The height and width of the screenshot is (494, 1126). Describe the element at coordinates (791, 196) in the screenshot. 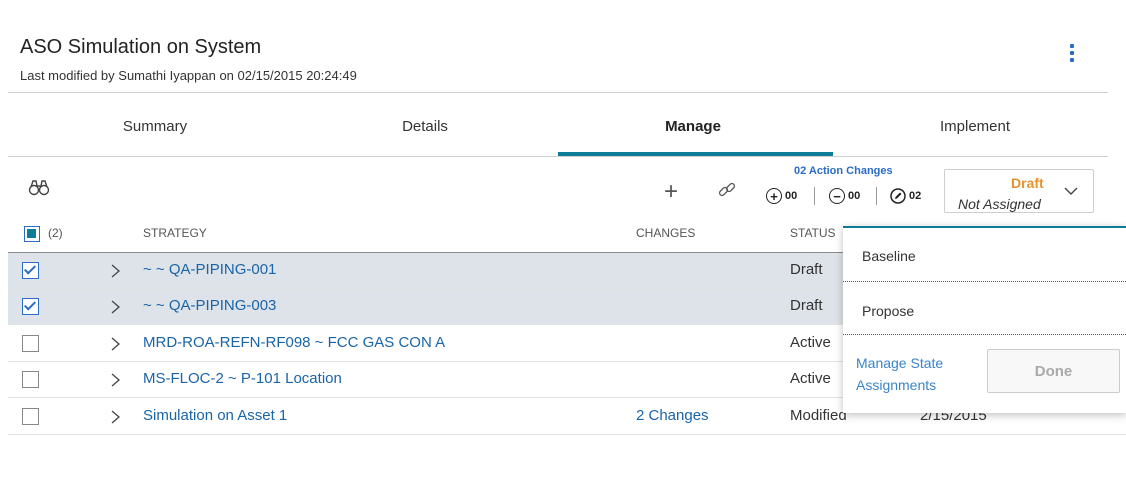

I see `added-count: 00` at that location.